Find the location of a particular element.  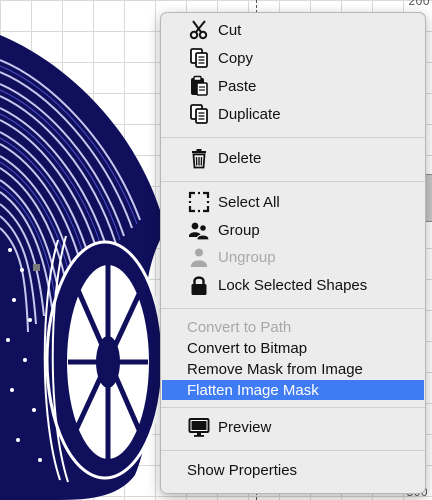

menu-item-ungroup: Ungroup is located at coordinates (293, 257).